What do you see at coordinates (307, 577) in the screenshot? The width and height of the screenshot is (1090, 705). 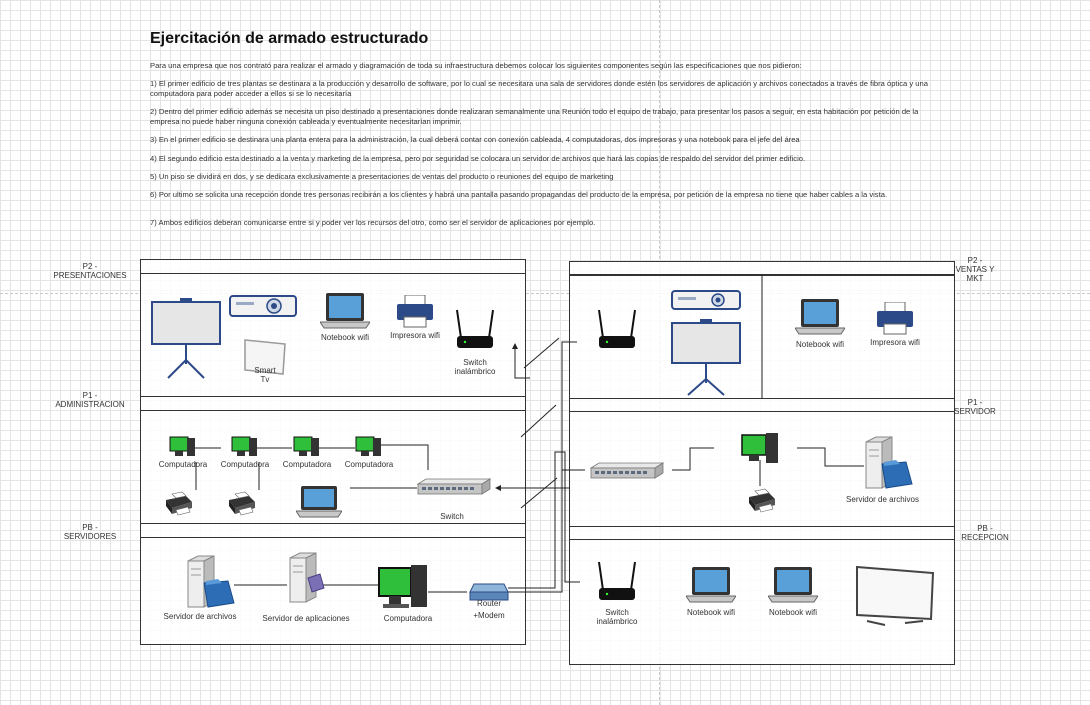 I see `application-server-icon` at bounding box center [307, 577].